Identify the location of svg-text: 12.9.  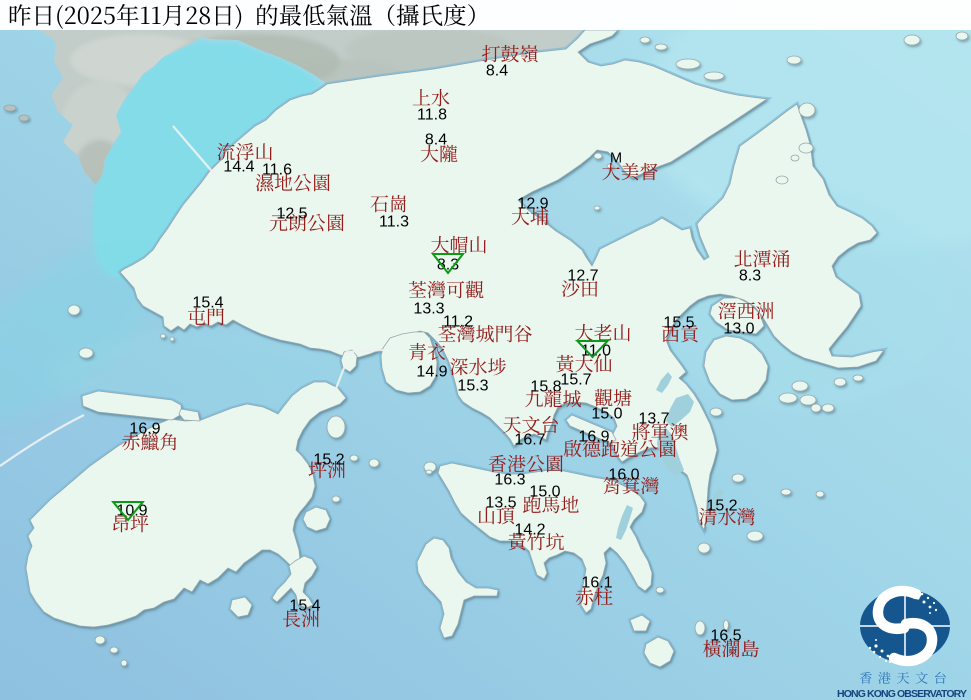
(532, 204).